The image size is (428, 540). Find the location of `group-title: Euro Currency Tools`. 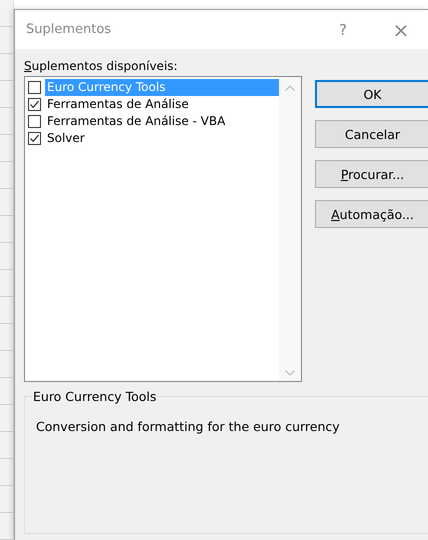

group-title: Euro Currency Tools is located at coordinates (95, 396).